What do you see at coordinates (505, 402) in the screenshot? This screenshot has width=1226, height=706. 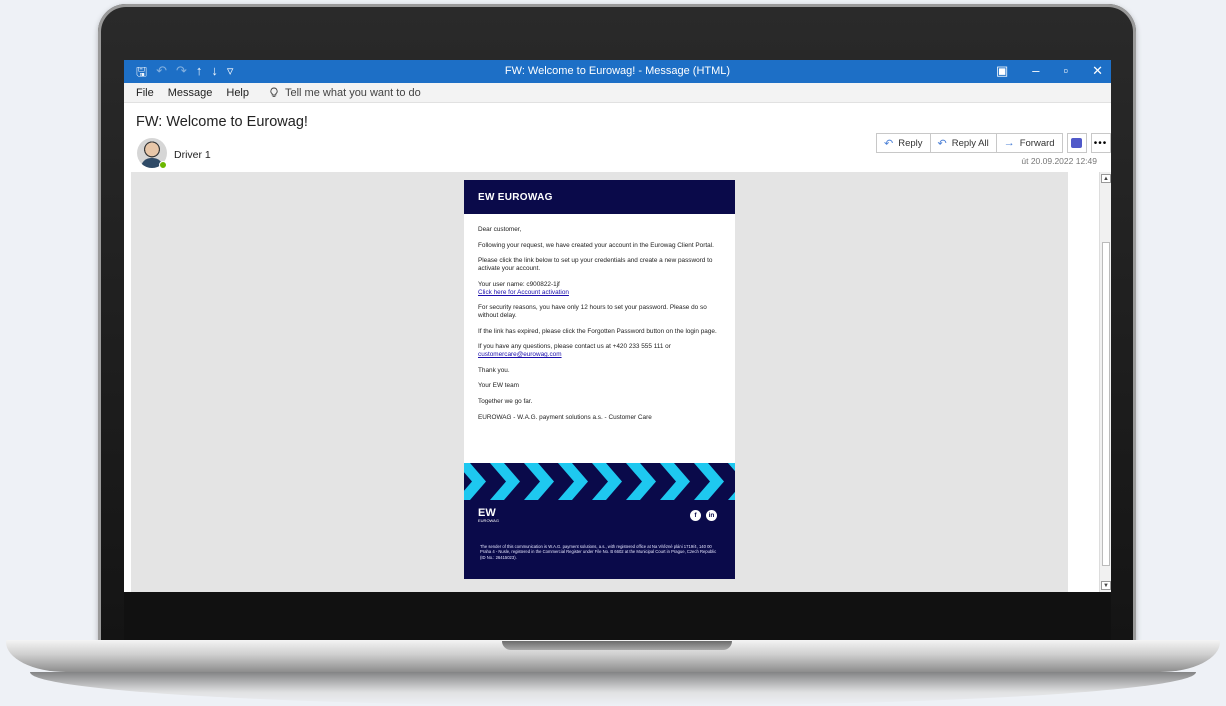 I see `email-slogan: Together we go far.` at bounding box center [505, 402].